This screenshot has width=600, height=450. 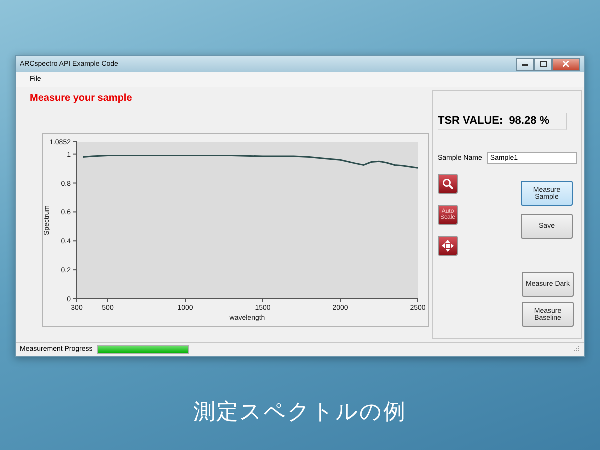 I want to click on zoom-button, so click(x=448, y=184).